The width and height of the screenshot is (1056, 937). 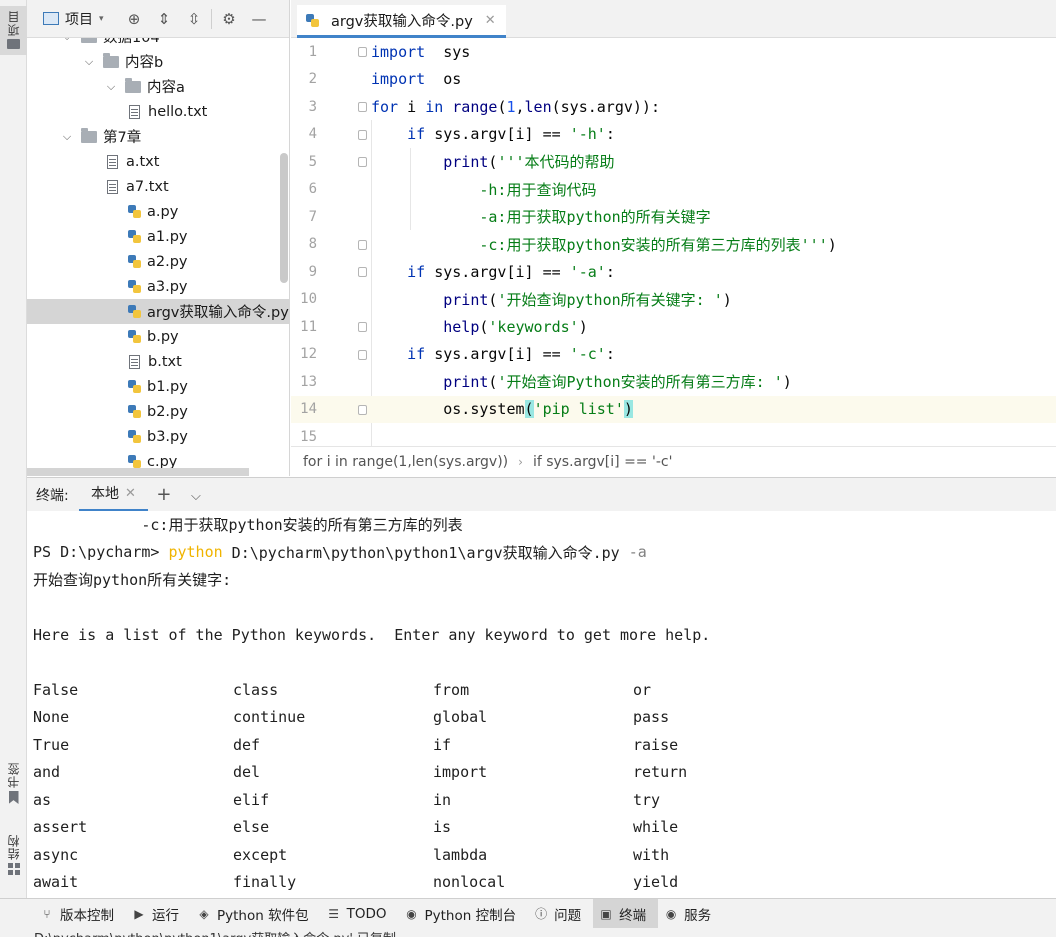 I want to click on breadcrumb-item: for i in range(1,len(sys.argv)), so click(x=405, y=462).